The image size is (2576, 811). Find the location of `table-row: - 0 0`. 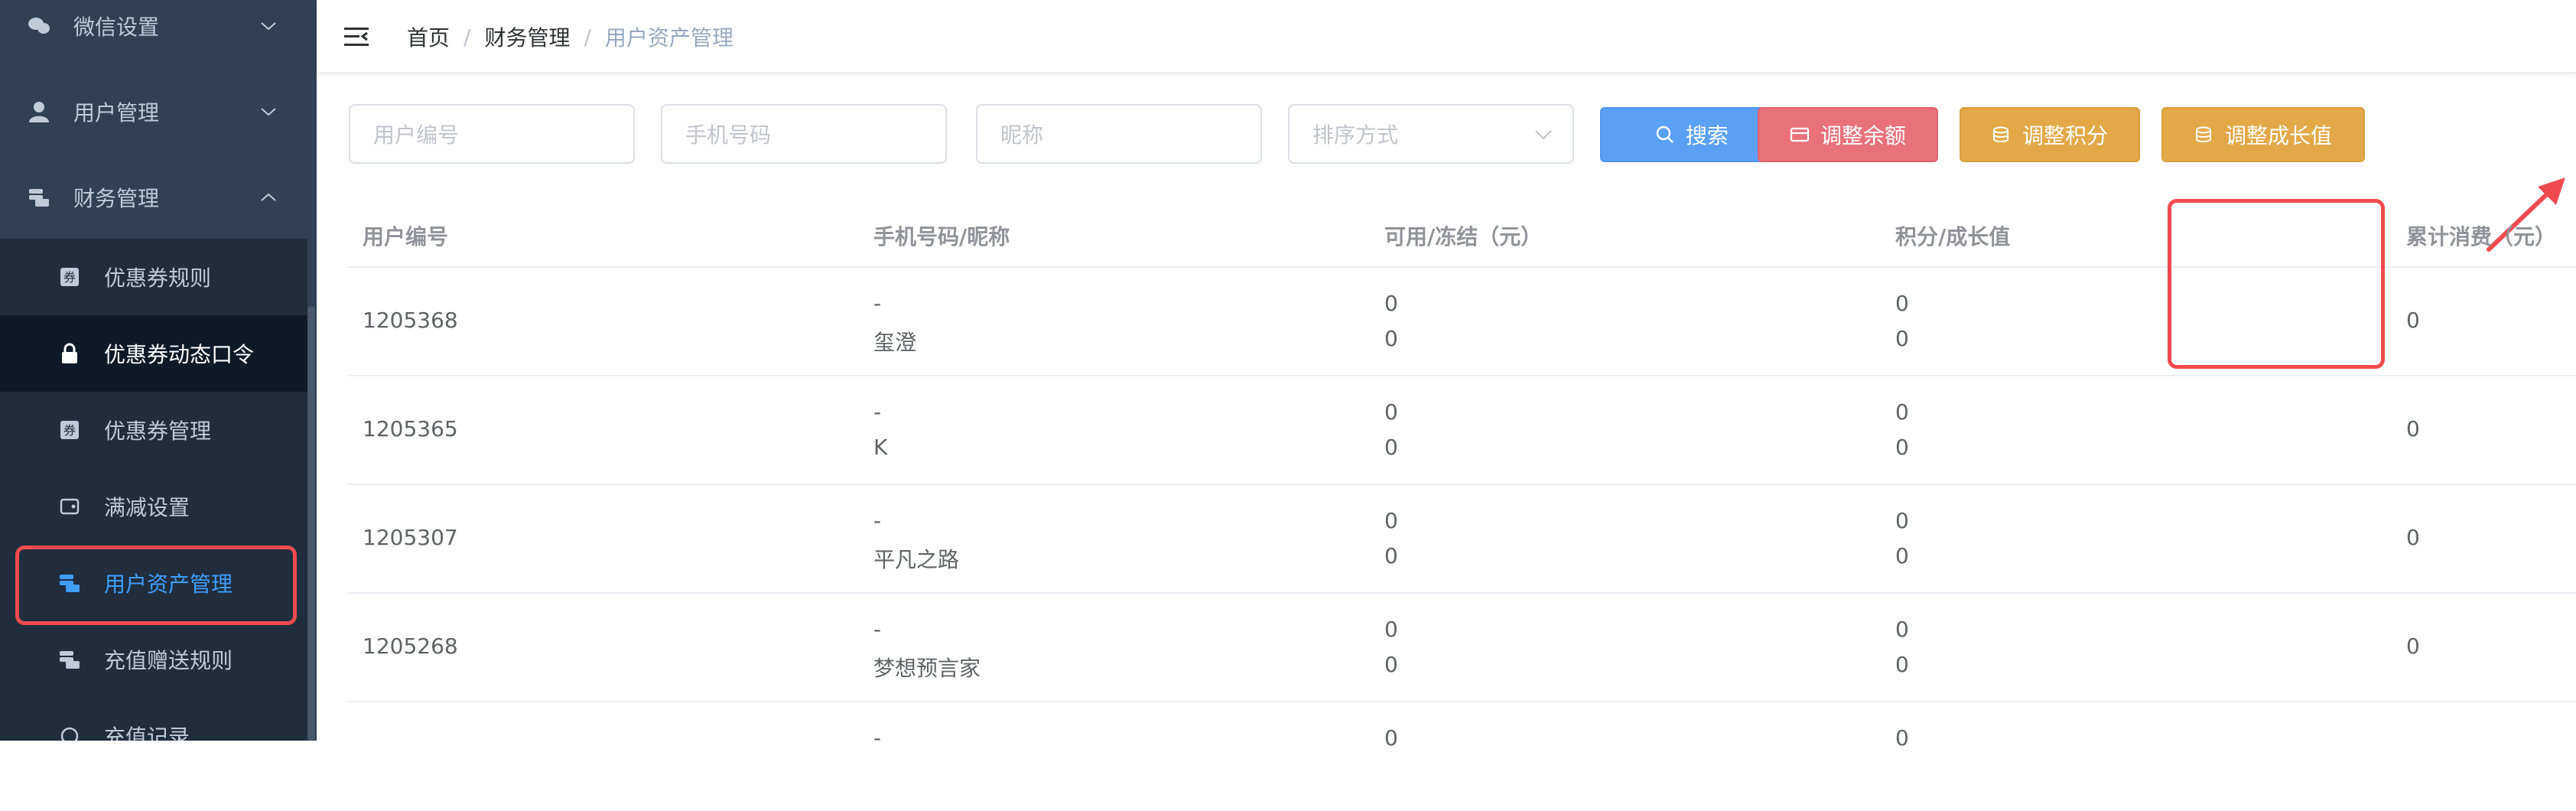

table-row: - 0 0 is located at coordinates (1461, 756).